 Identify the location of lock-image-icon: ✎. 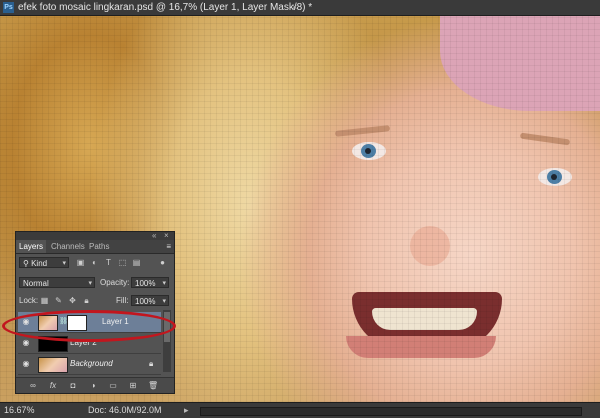
(58, 300).